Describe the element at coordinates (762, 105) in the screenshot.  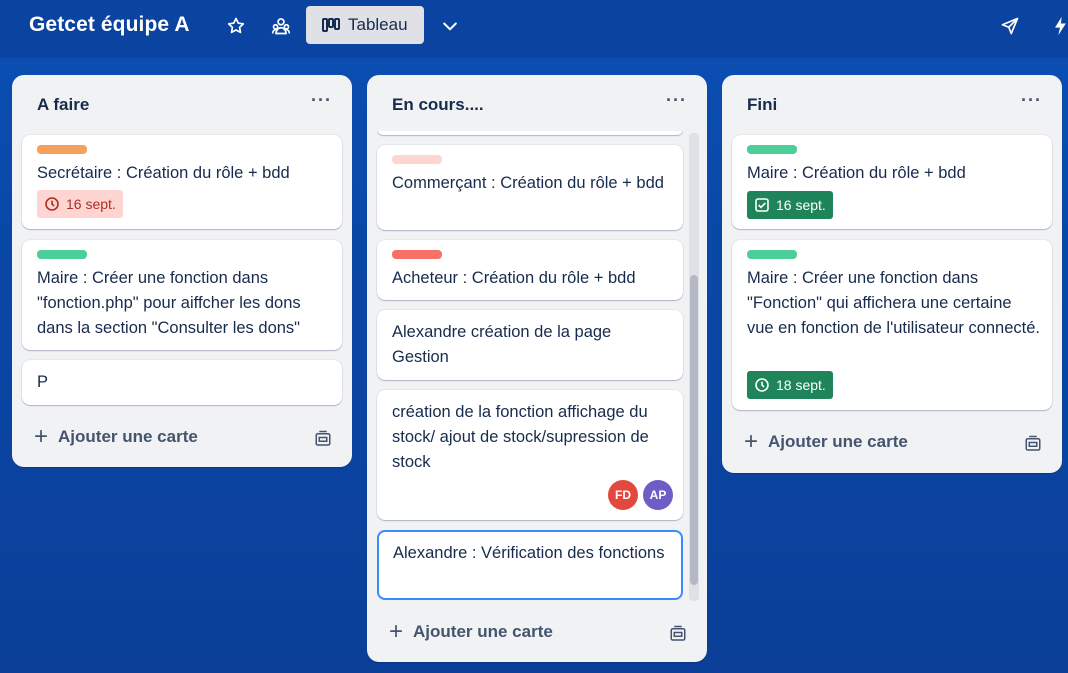
I see `list-title: Fini` at that location.